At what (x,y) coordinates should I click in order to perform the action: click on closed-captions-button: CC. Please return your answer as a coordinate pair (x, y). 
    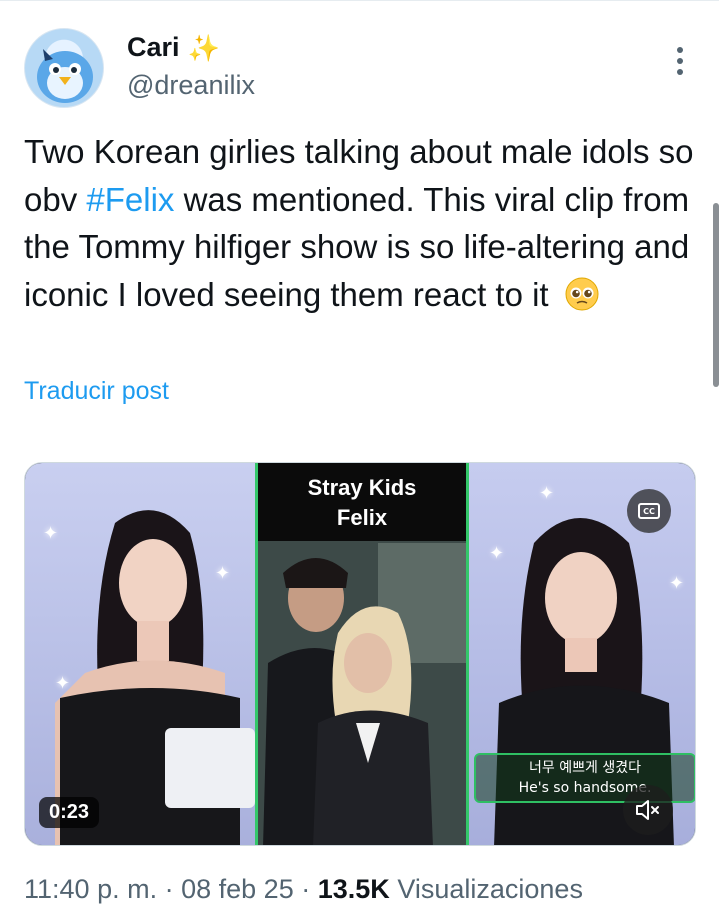
    Looking at the image, I should click on (649, 511).